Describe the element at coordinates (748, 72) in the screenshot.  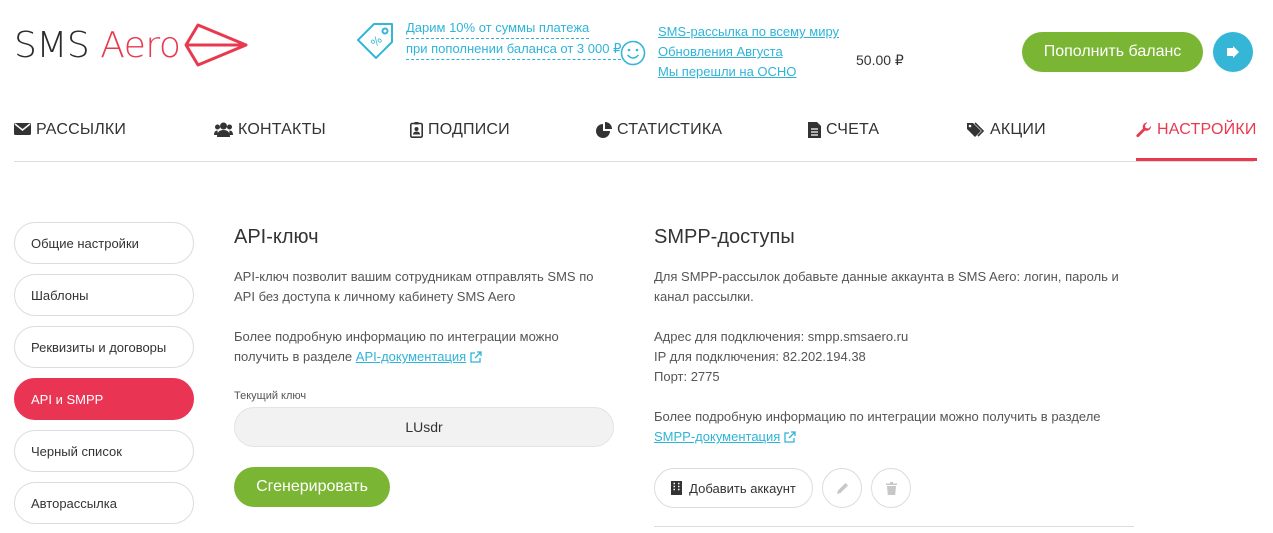
I see `news-link-osno: Мы перешли на ОСНО` at that location.